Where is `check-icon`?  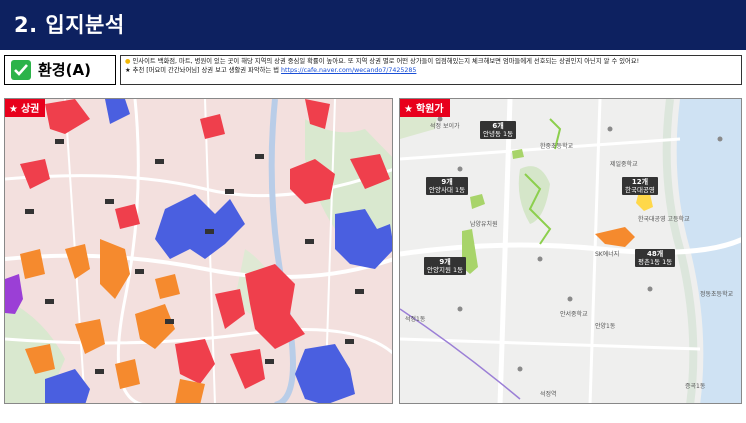 check-icon is located at coordinates (21, 70).